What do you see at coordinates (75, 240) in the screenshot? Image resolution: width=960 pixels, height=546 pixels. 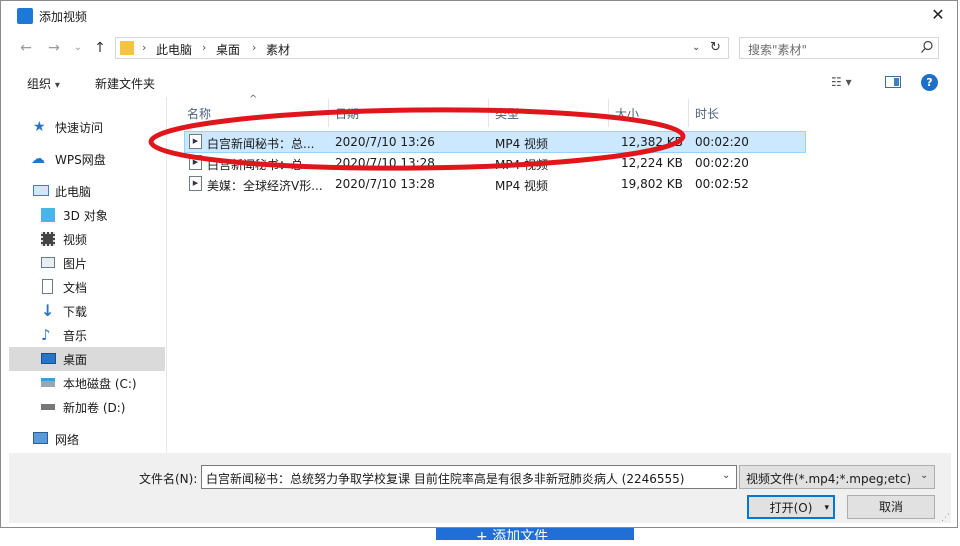 I see `nav-label: 视频` at bounding box center [75, 240].